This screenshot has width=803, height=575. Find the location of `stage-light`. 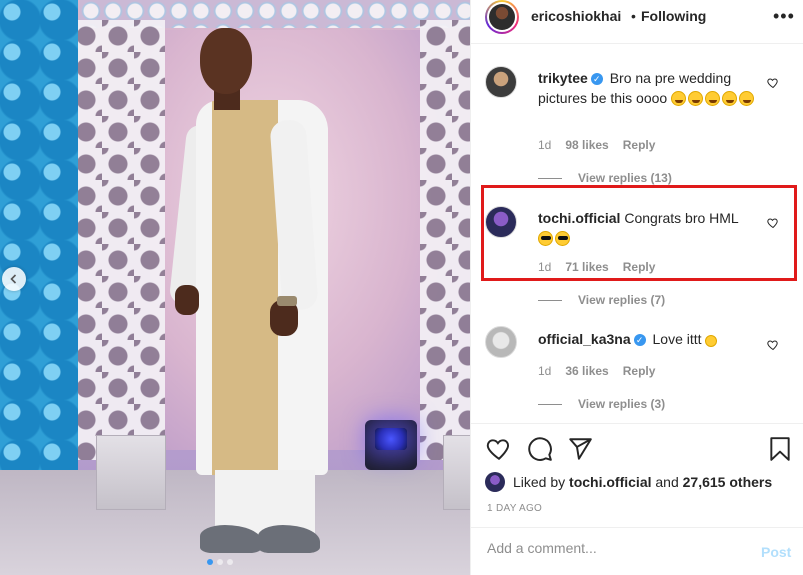

stage-light is located at coordinates (391, 445).